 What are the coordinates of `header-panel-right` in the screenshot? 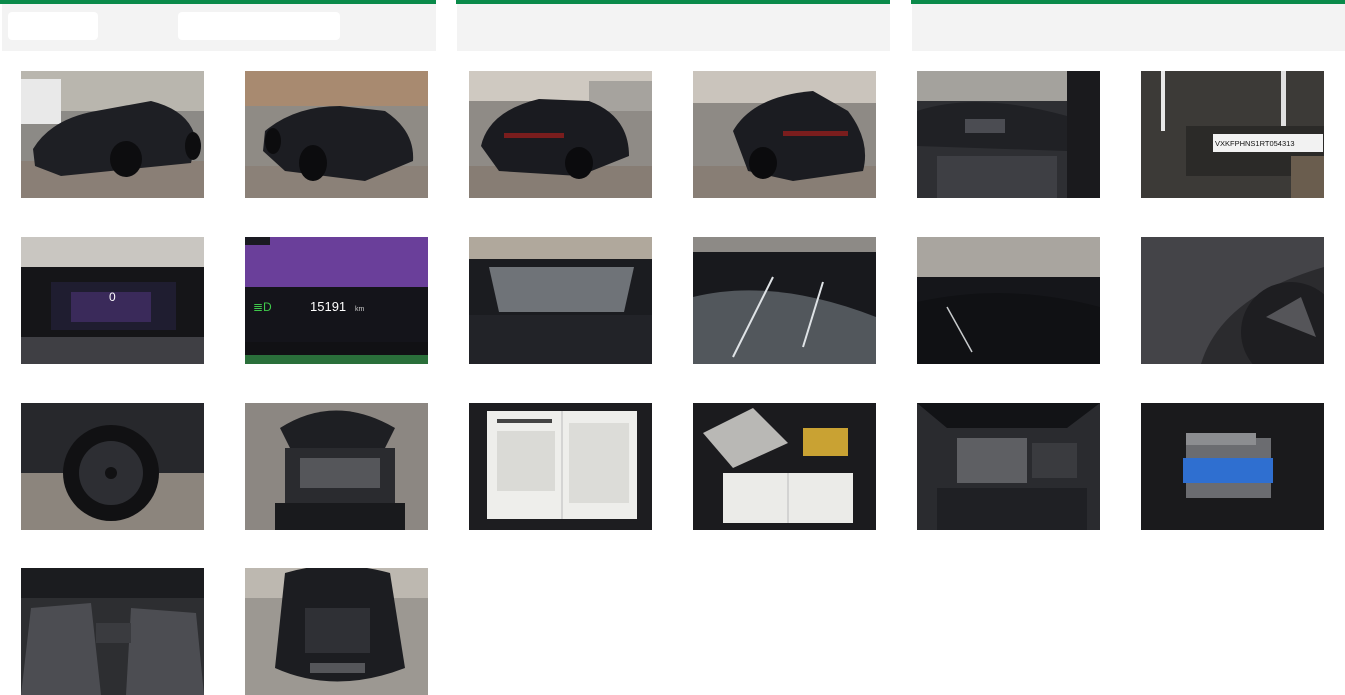 It's located at (1128, 27).